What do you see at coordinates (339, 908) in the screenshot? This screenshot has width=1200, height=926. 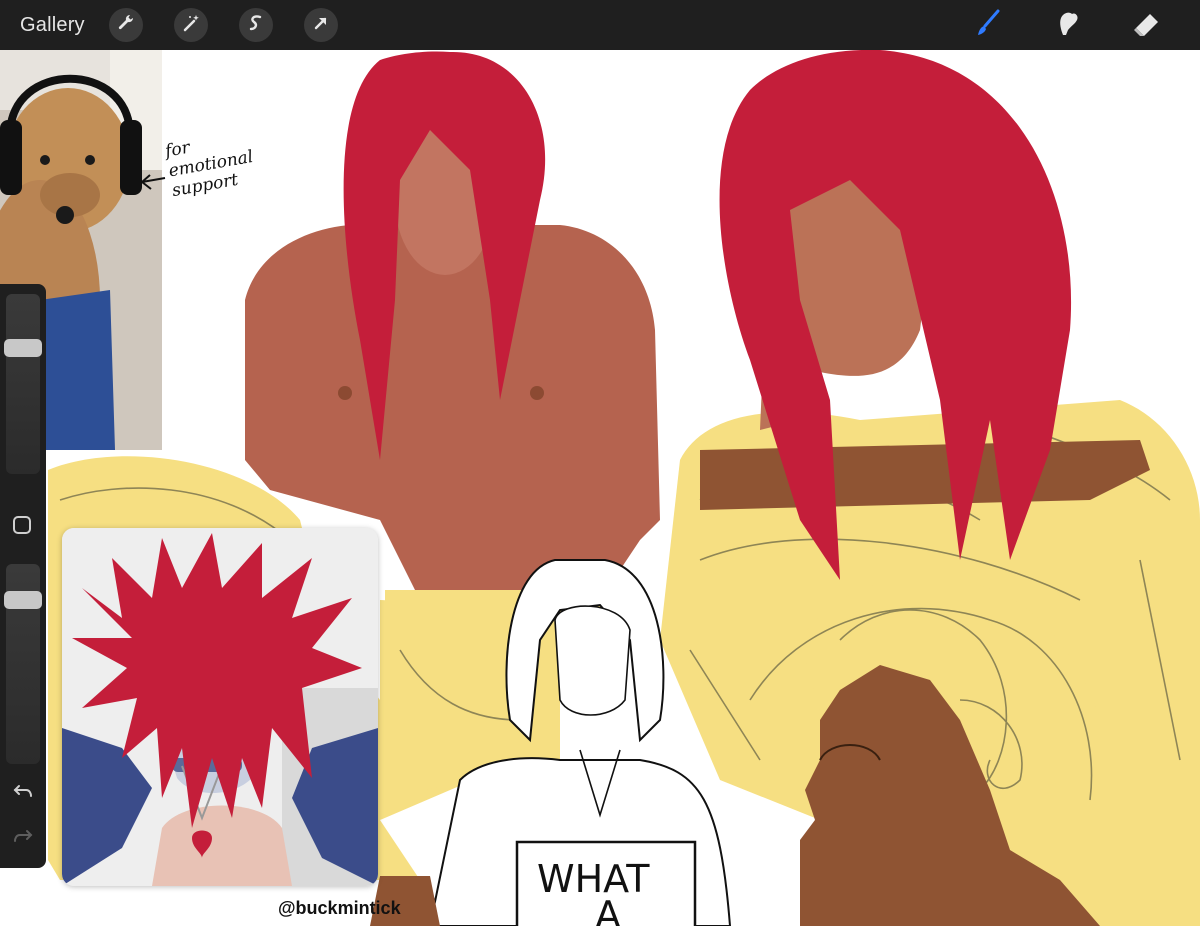 I see `watermark: @buckmintick` at bounding box center [339, 908].